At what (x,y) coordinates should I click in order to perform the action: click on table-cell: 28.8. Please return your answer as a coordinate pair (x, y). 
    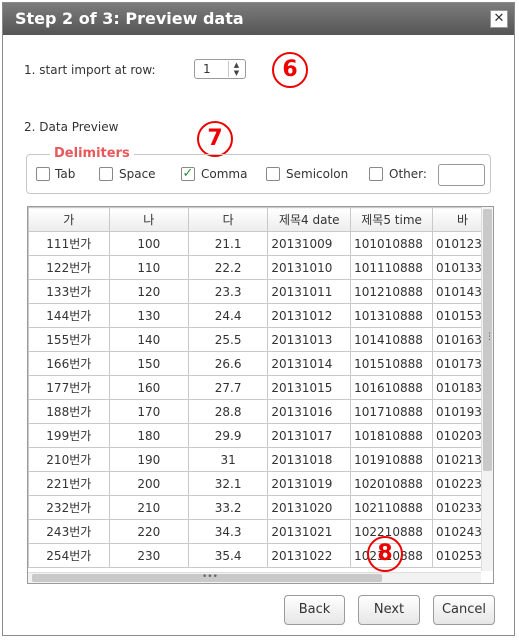
    Looking at the image, I should click on (228, 411).